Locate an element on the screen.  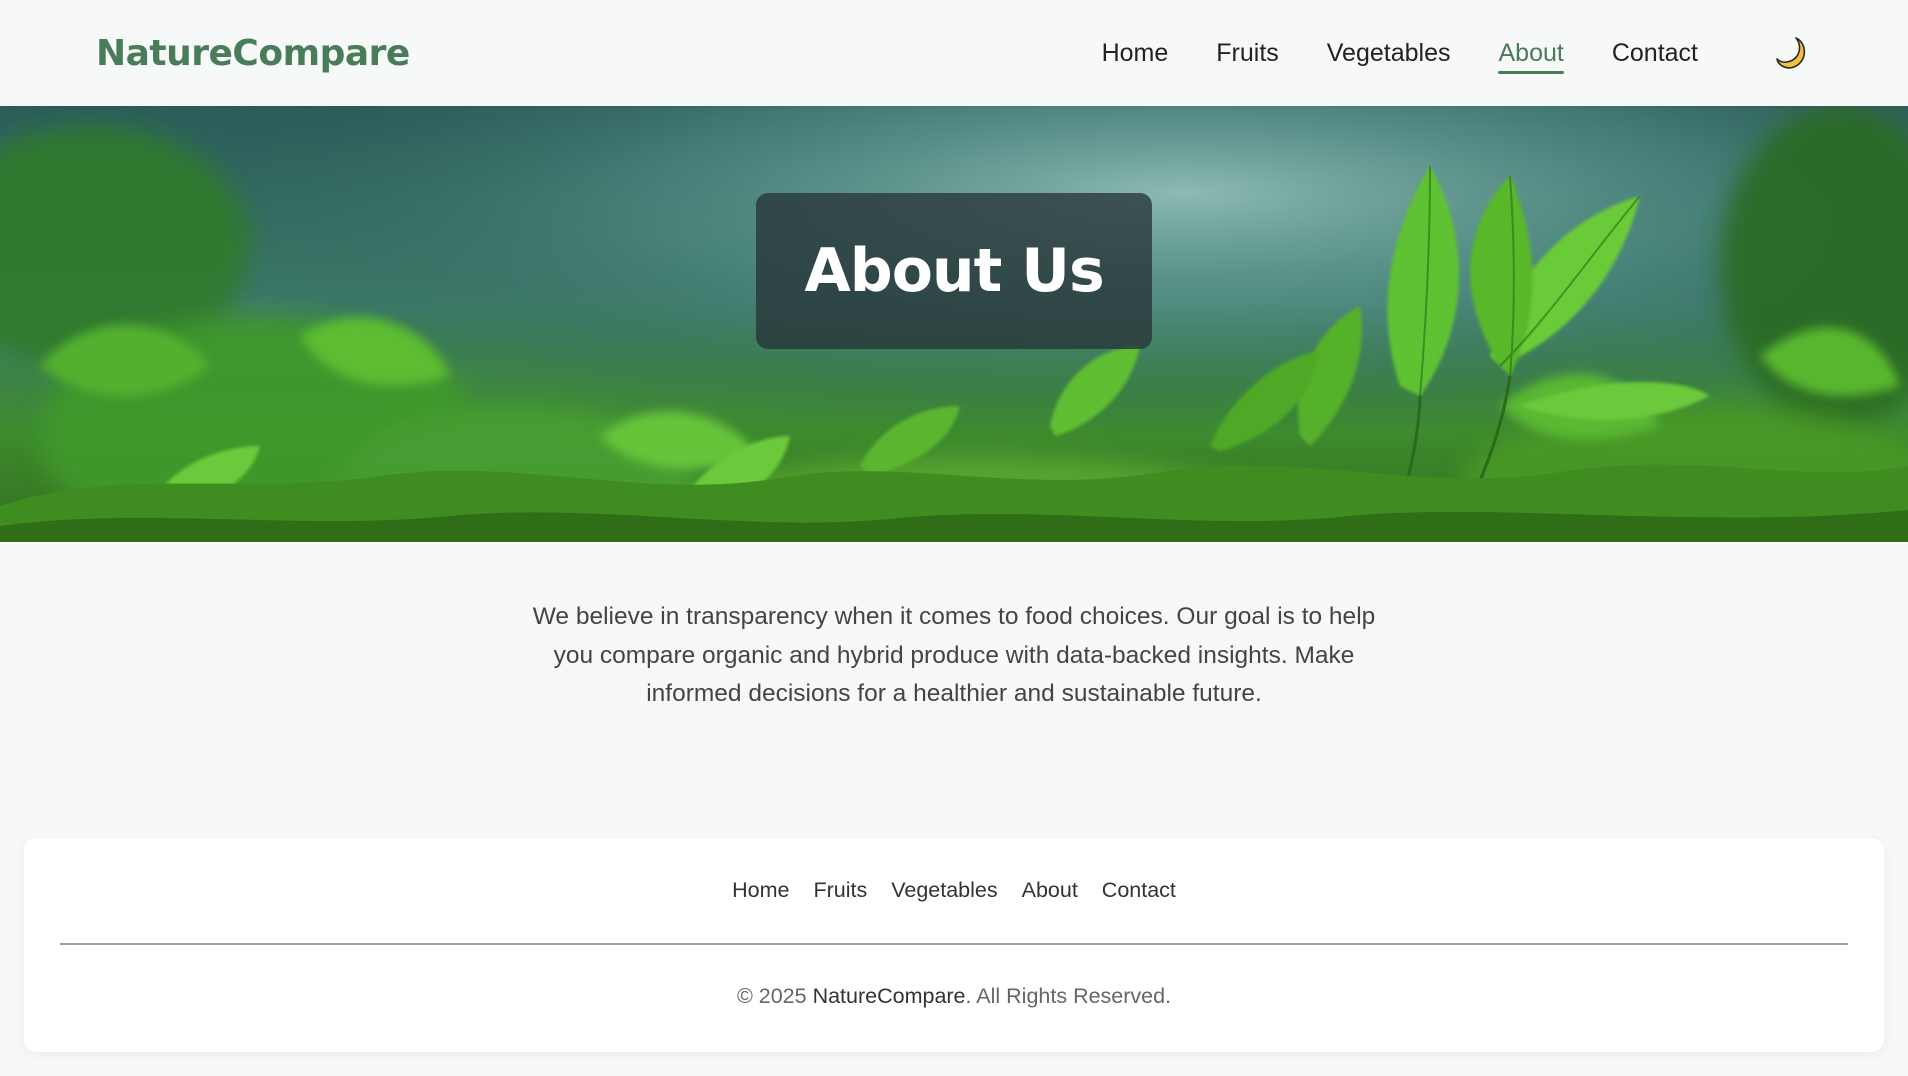
nav-link-fruits: Fruits is located at coordinates (1247, 56).